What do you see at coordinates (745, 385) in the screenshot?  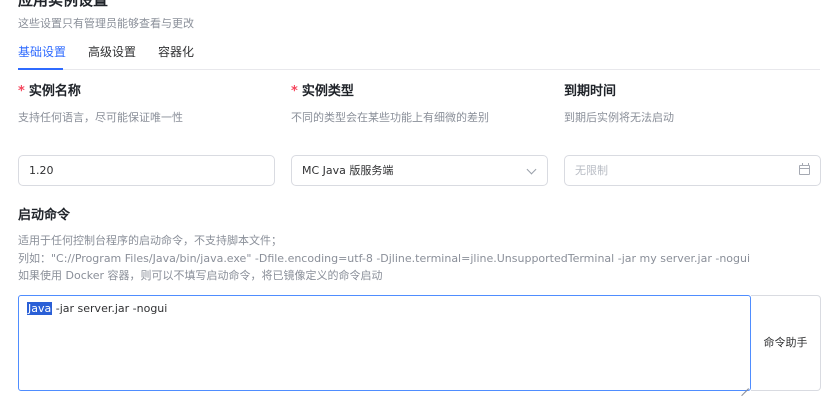 I see `resize-handle` at bounding box center [745, 385].